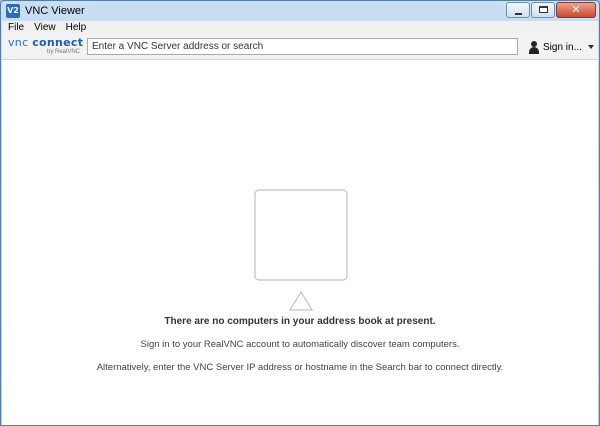 The height and width of the screenshot is (426, 600). What do you see at coordinates (13, 11) in the screenshot?
I see `vnc-app-icon: V2` at bounding box center [13, 11].